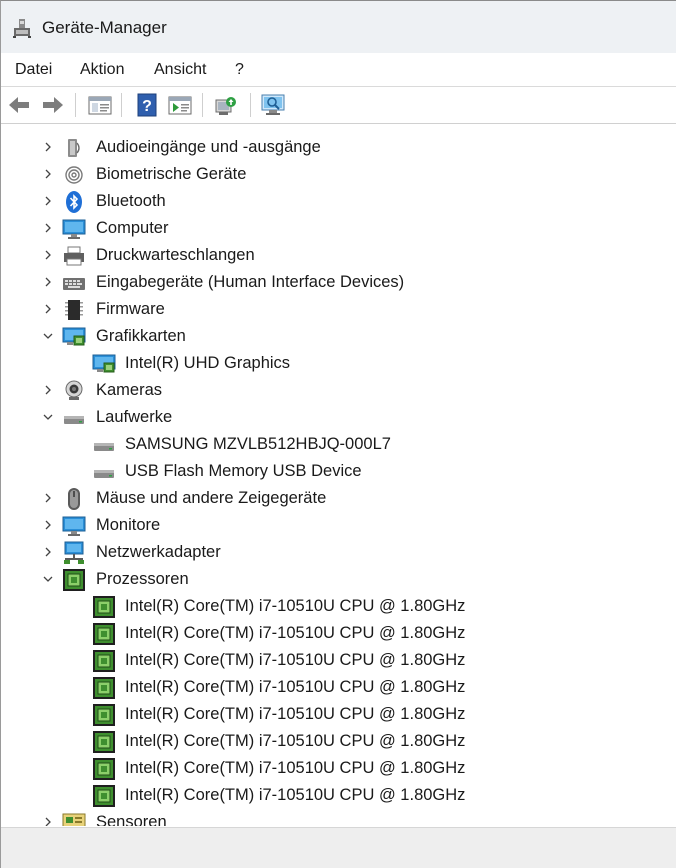 This screenshot has height=868, width=676. What do you see at coordinates (243, 471) in the screenshot?
I see `tree-item-label: USB Flash Memory USB Device` at bounding box center [243, 471].